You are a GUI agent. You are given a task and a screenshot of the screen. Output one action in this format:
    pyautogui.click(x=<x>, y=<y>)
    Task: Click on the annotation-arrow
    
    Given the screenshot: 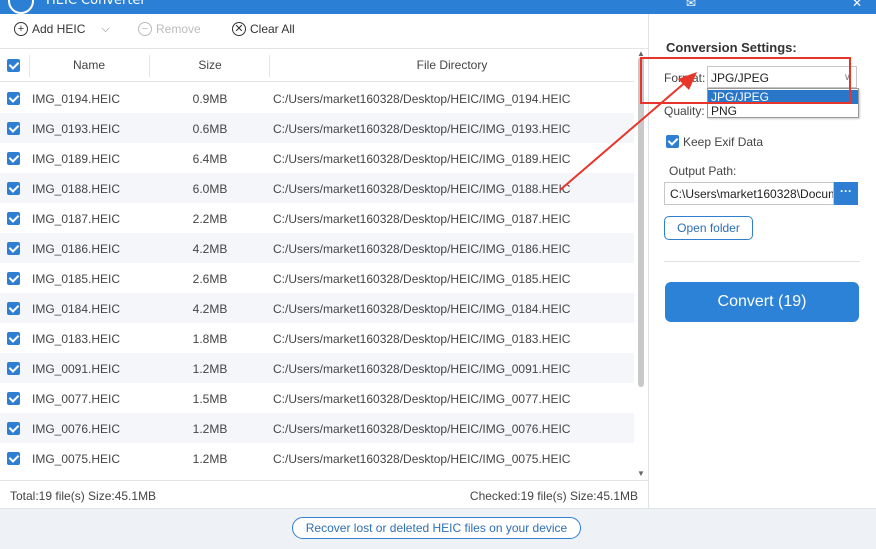 What is the action you would take?
    pyautogui.click(x=628, y=131)
    